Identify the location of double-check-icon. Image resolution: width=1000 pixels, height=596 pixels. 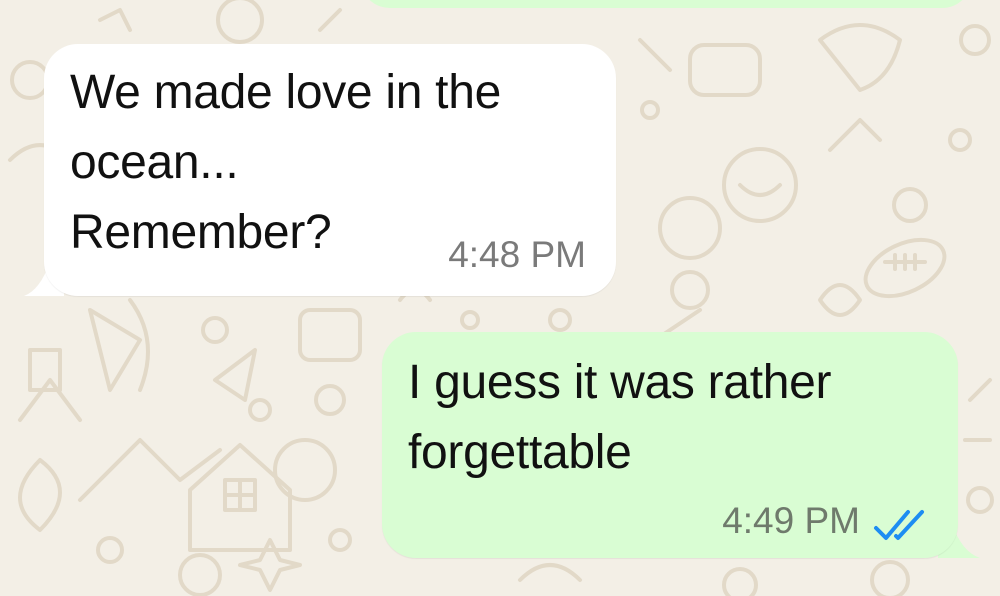
(899, 525).